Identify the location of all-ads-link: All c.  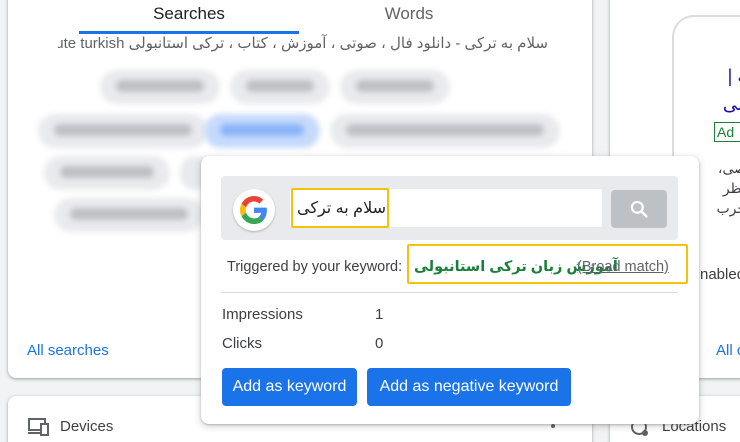
(728, 350).